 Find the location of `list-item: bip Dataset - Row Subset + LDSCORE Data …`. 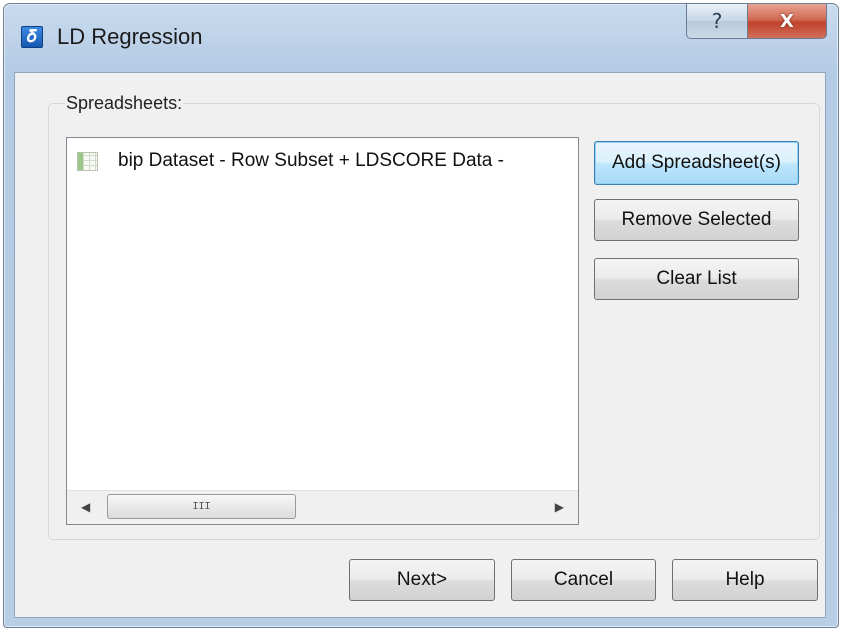

list-item: bip Dataset - Row Subset + LDSCORE Data … is located at coordinates (290, 161).